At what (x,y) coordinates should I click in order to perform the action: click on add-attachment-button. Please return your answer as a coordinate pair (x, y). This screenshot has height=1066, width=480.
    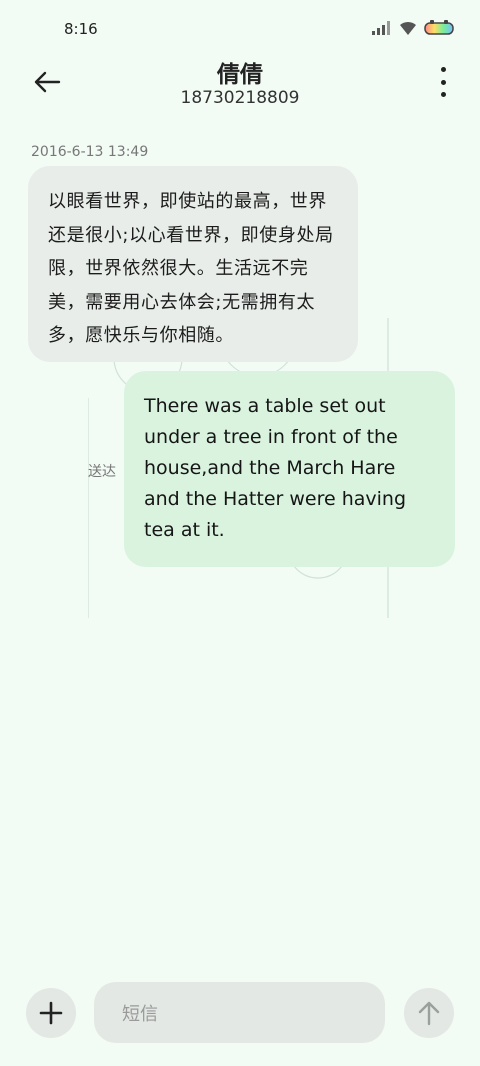
    Looking at the image, I should click on (51, 1013).